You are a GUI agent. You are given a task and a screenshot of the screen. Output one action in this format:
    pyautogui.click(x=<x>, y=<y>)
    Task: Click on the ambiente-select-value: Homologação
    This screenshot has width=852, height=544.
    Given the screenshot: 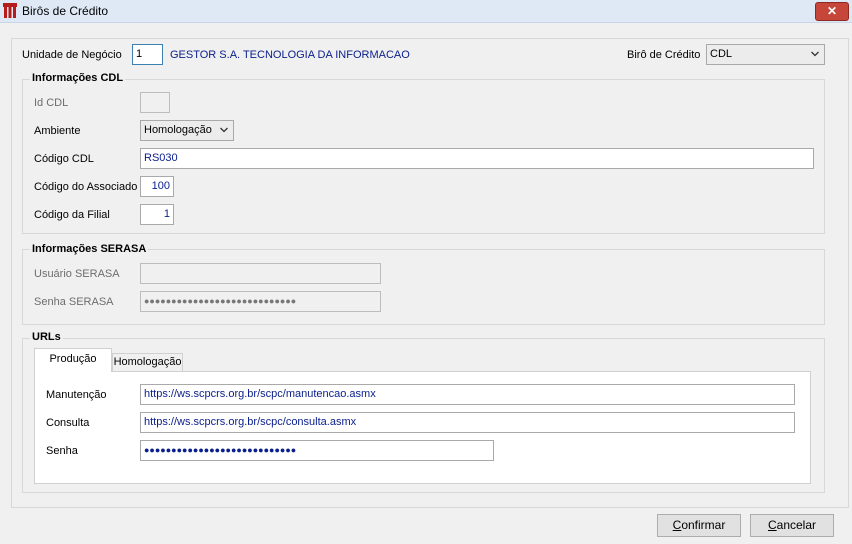 What is the action you would take?
    pyautogui.click(x=178, y=130)
    